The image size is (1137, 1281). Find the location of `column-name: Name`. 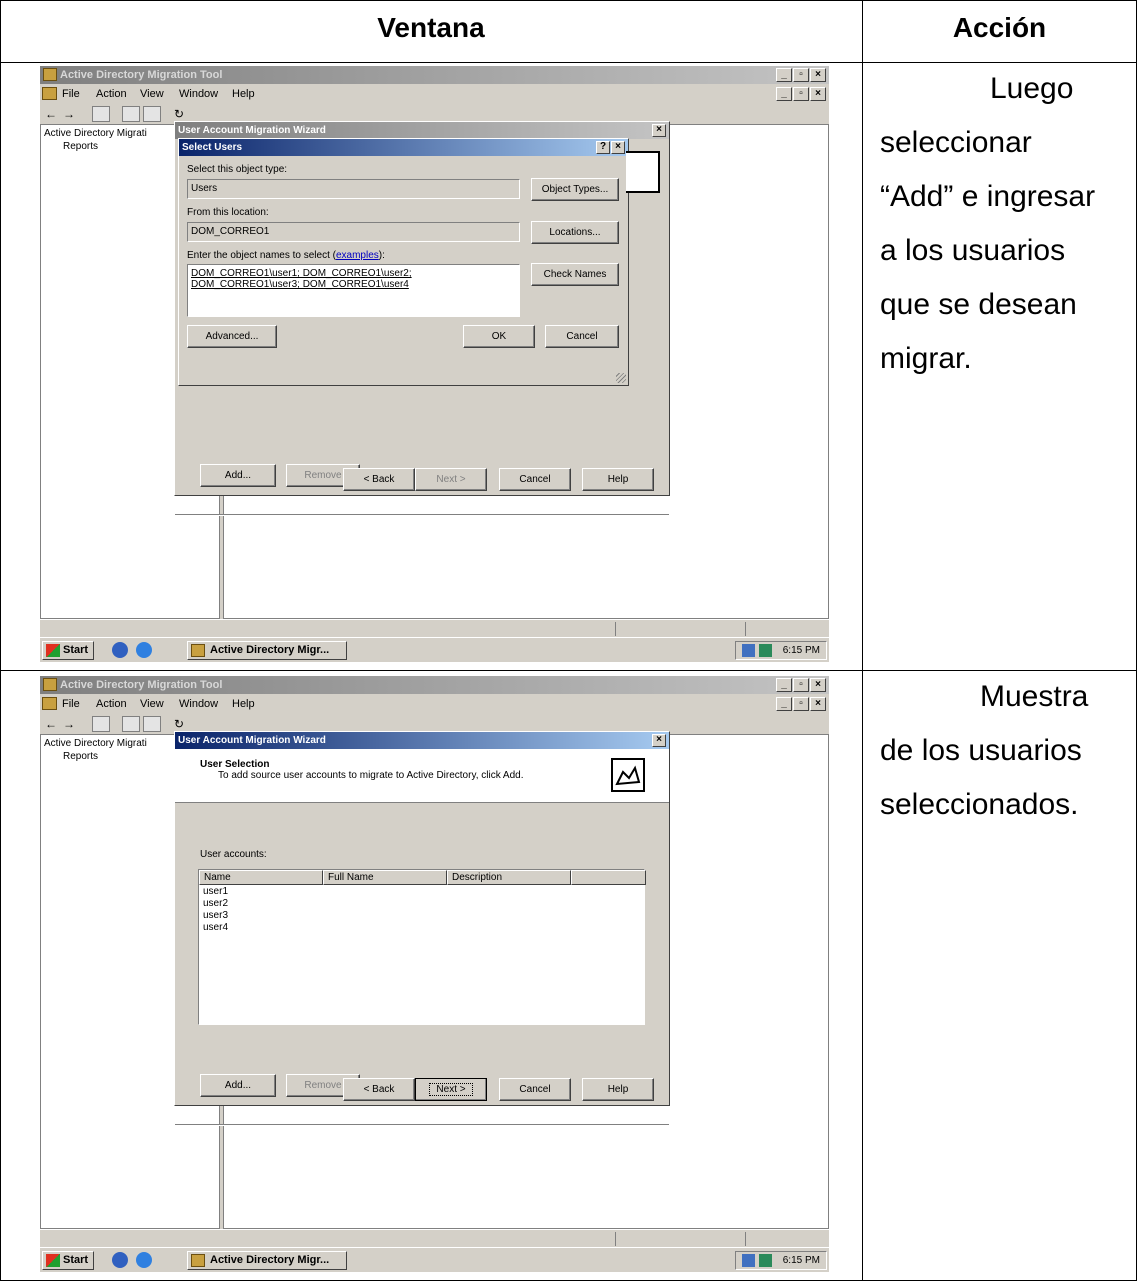

column-name: Name is located at coordinates (261, 877).